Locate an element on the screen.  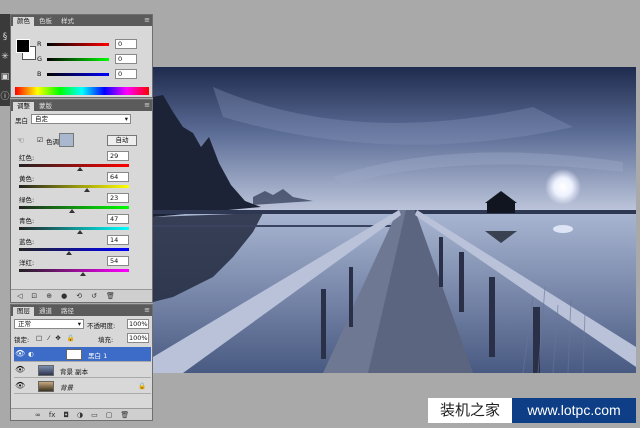
layer-row: 👁 背景 副本 is located at coordinates (82, 370).